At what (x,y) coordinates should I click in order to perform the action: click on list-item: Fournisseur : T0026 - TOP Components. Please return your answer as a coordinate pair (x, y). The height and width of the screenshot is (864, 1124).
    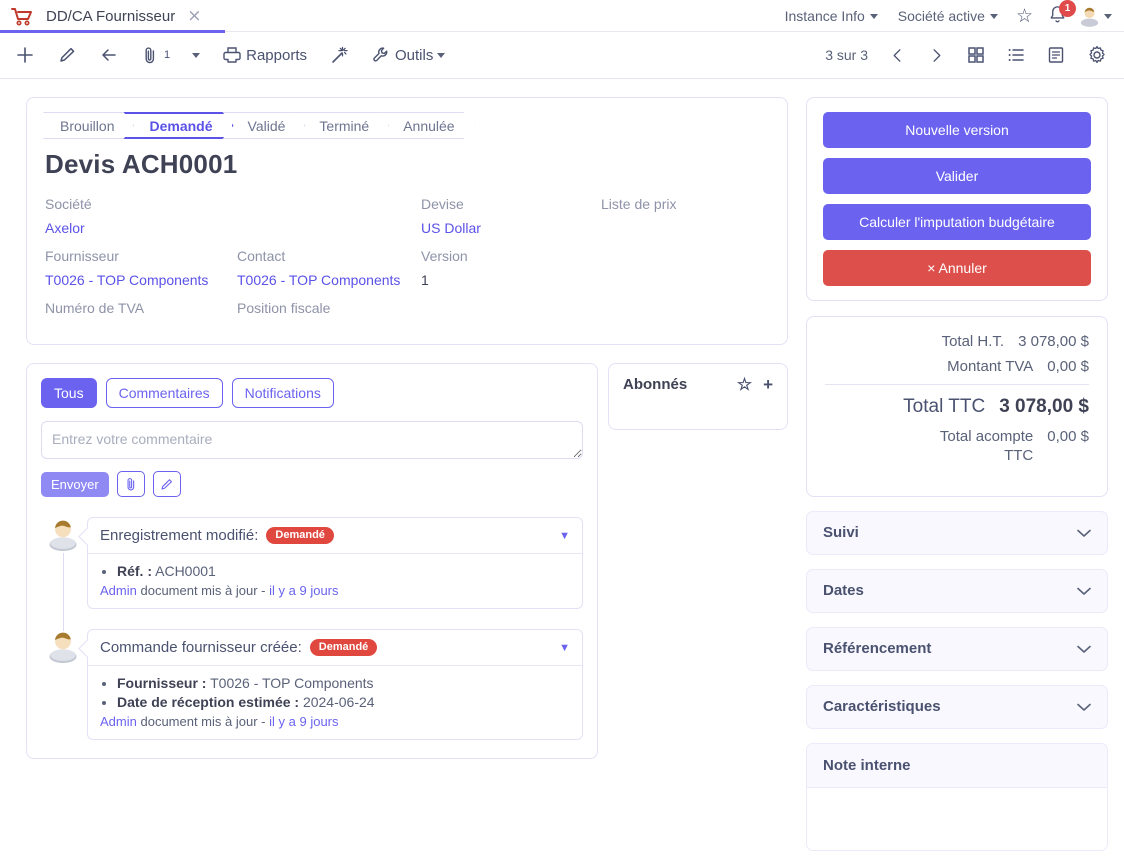
    Looking at the image, I should click on (343, 683).